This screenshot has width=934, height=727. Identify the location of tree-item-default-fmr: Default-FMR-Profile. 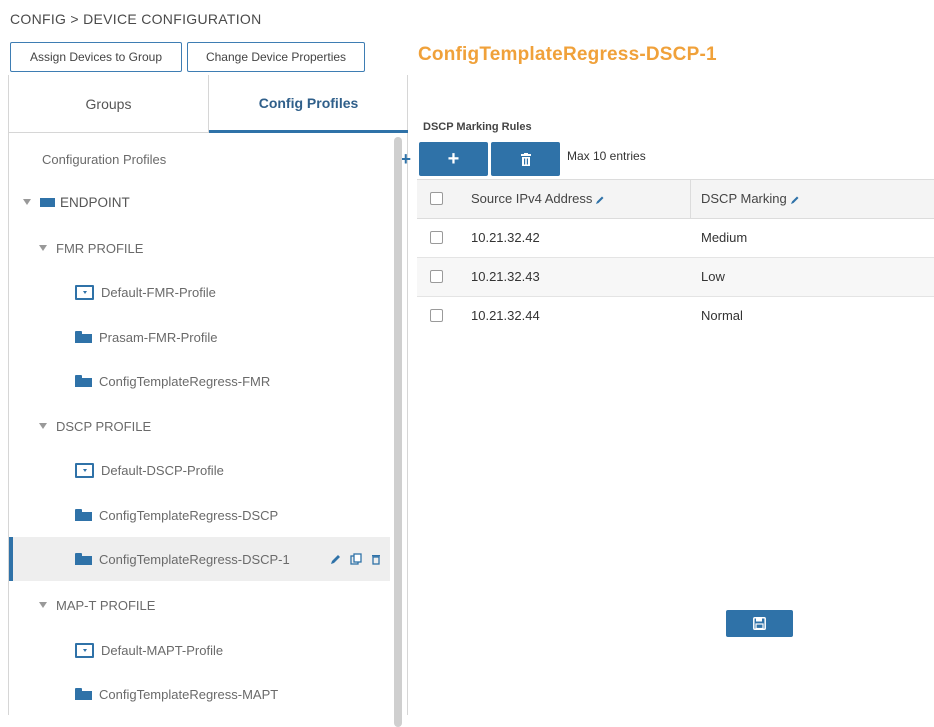
(232, 292).